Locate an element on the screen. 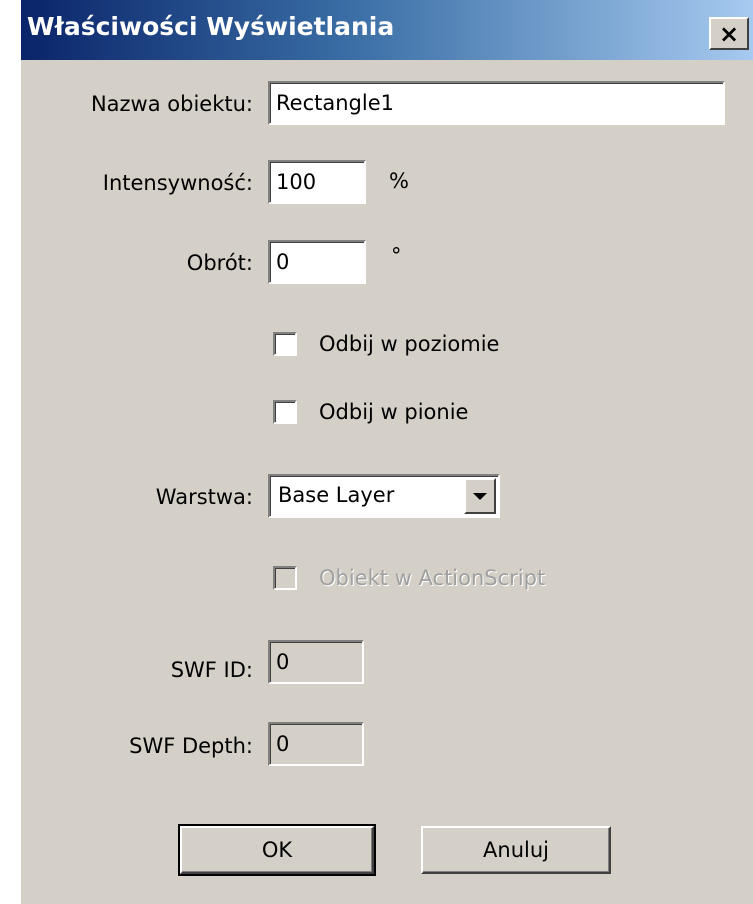 The height and width of the screenshot is (904, 753). flip-horizontal-checkbox is located at coordinates (285, 344).